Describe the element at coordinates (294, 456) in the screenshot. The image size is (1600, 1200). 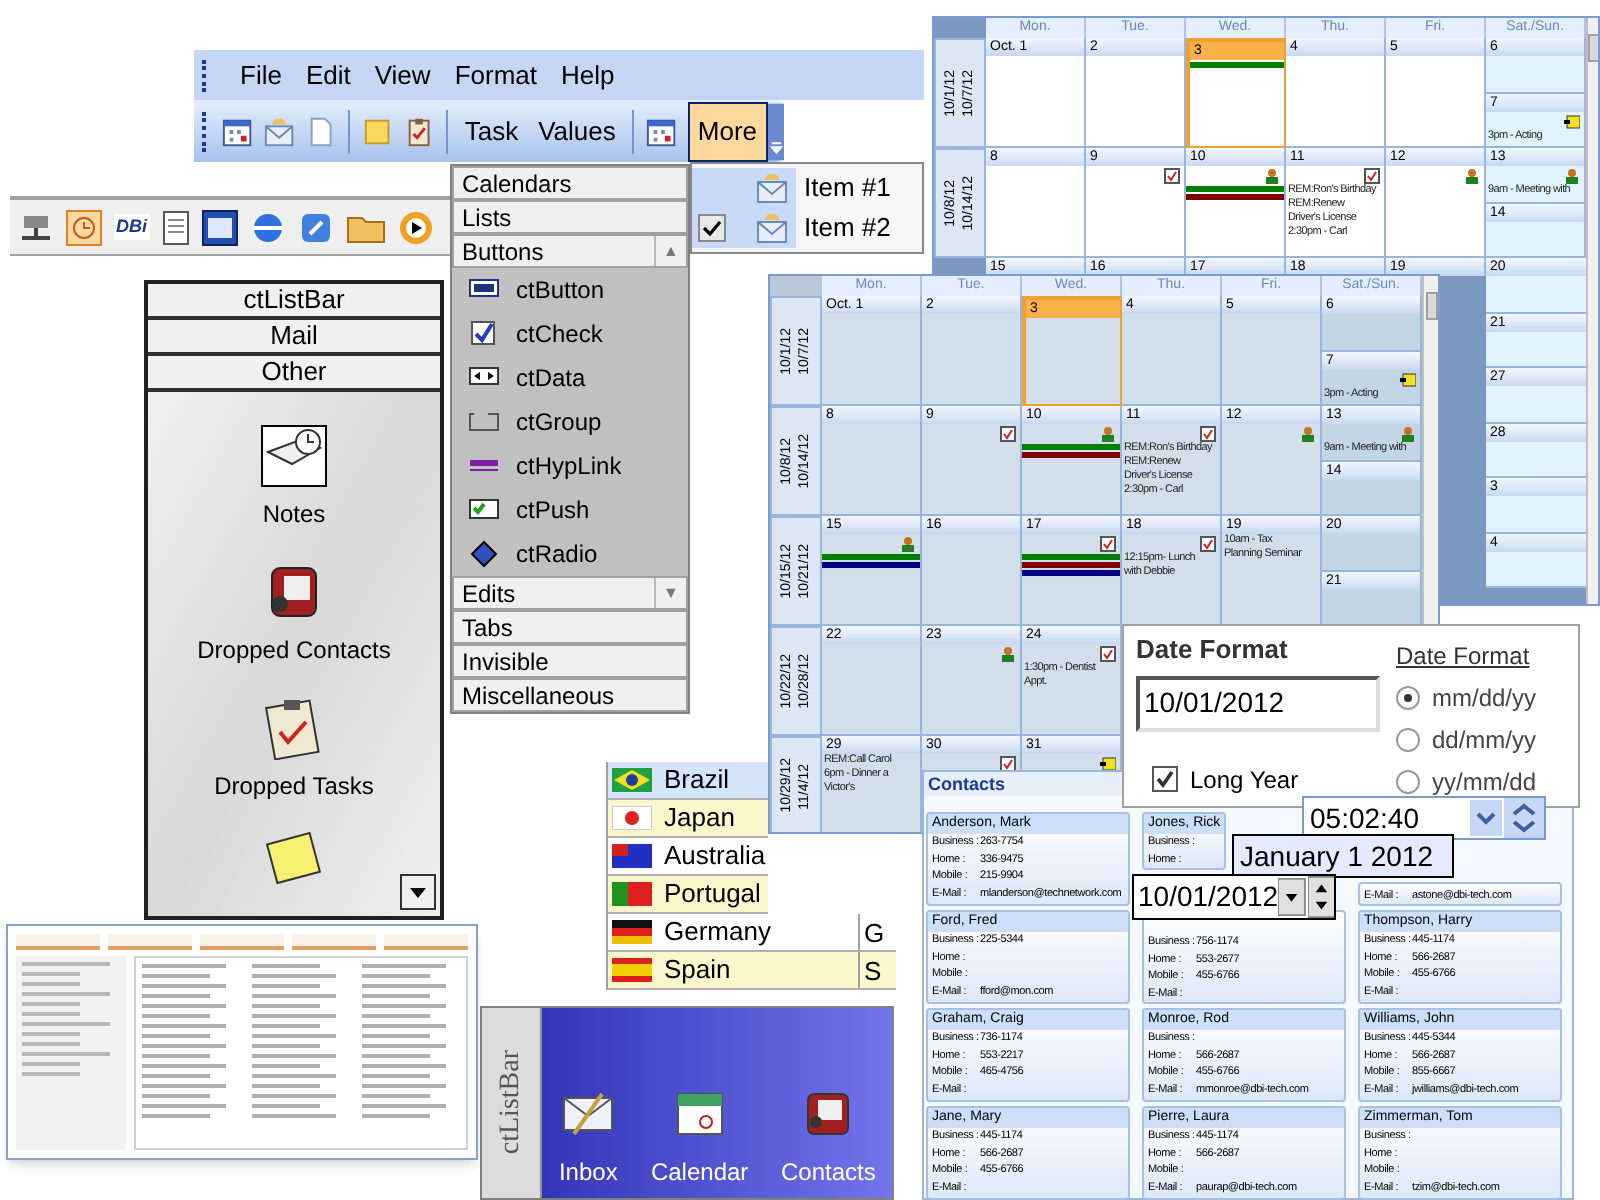
I see `notebook-icon` at that location.